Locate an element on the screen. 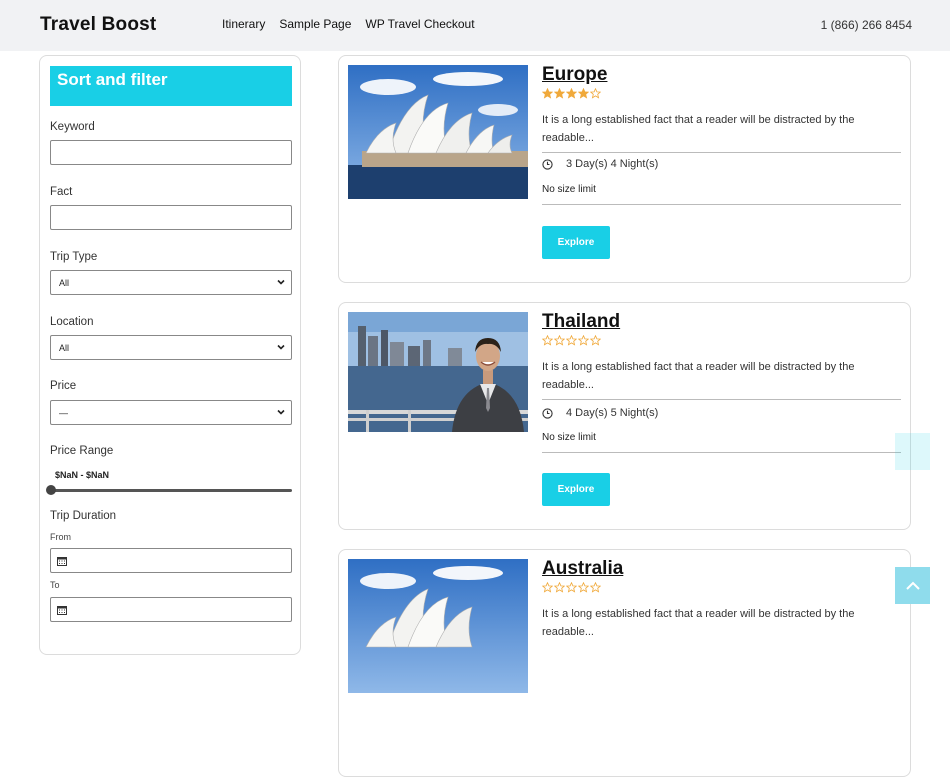  price-label: Price is located at coordinates (63, 386).